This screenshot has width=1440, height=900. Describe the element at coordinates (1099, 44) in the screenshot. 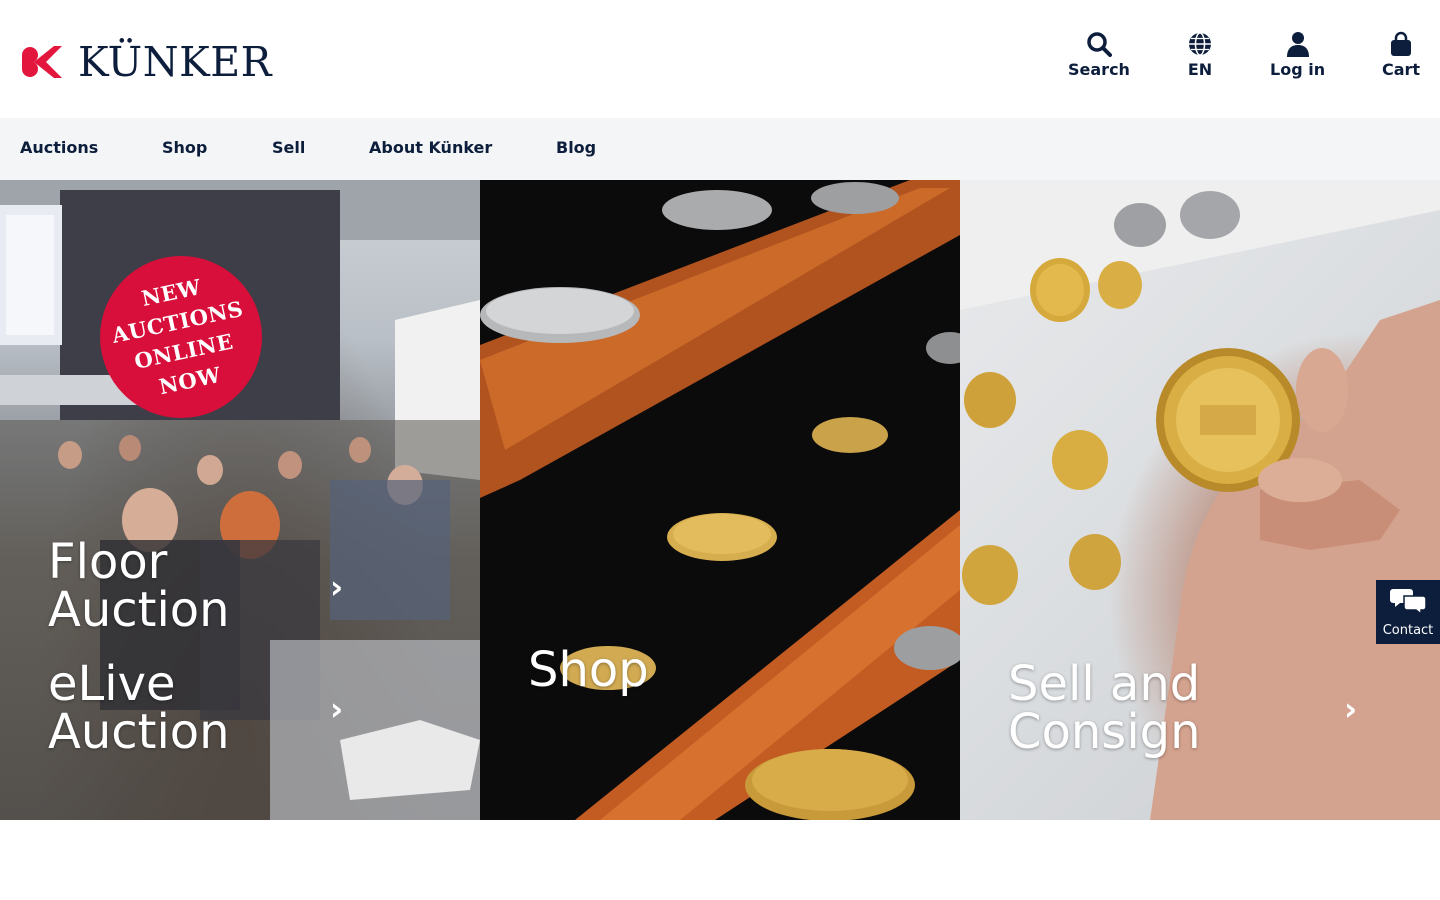

I see `search-icon` at that location.